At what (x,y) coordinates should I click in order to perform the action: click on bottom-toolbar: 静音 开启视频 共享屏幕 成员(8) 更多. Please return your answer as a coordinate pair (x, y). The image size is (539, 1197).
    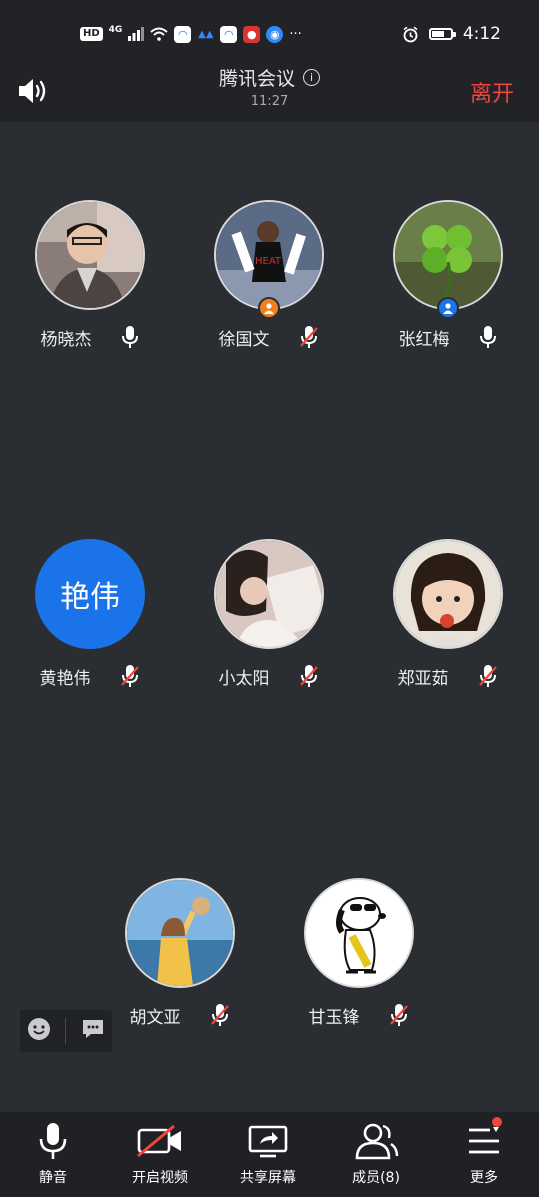
    Looking at the image, I should click on (269, 1154).